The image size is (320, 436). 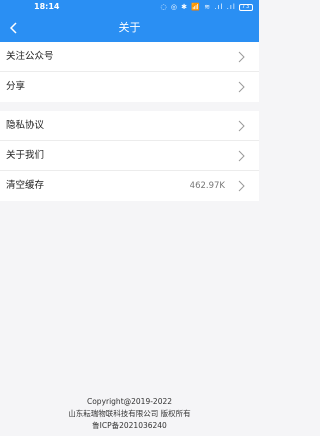 I want to click on status-icons: ◌ ◎ ✱ 📶 ≋ .ıl .ıl 73, so click(x=207, y=7).